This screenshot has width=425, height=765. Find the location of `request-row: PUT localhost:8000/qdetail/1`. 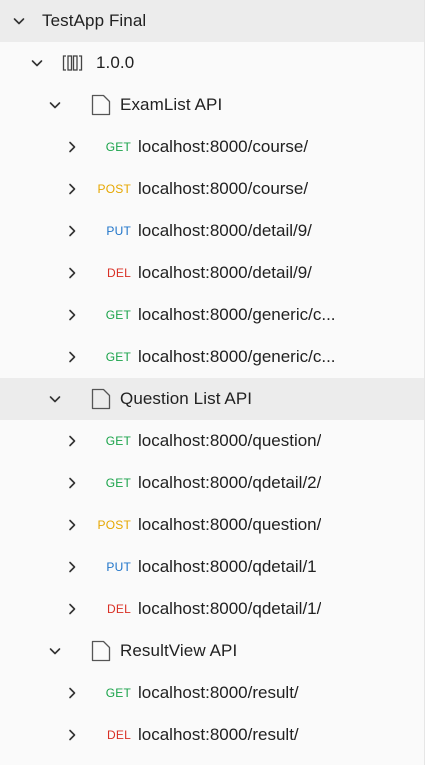

request-row: PUT localhost:8000/qdetail/1 is located at coordinates (212, 567).